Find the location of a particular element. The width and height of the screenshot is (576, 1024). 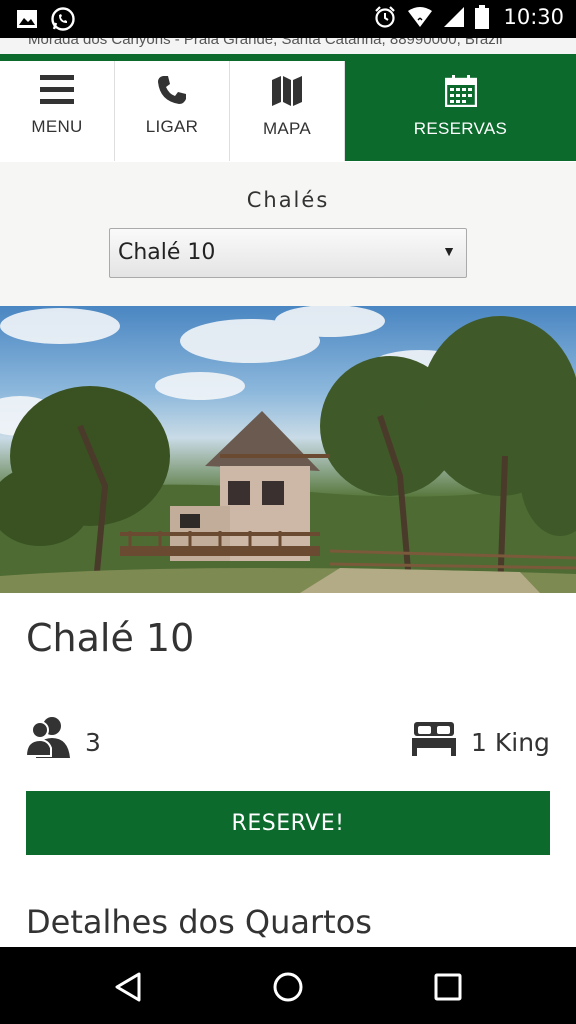

guests-count: 3 is located at coordinates (93, 742).